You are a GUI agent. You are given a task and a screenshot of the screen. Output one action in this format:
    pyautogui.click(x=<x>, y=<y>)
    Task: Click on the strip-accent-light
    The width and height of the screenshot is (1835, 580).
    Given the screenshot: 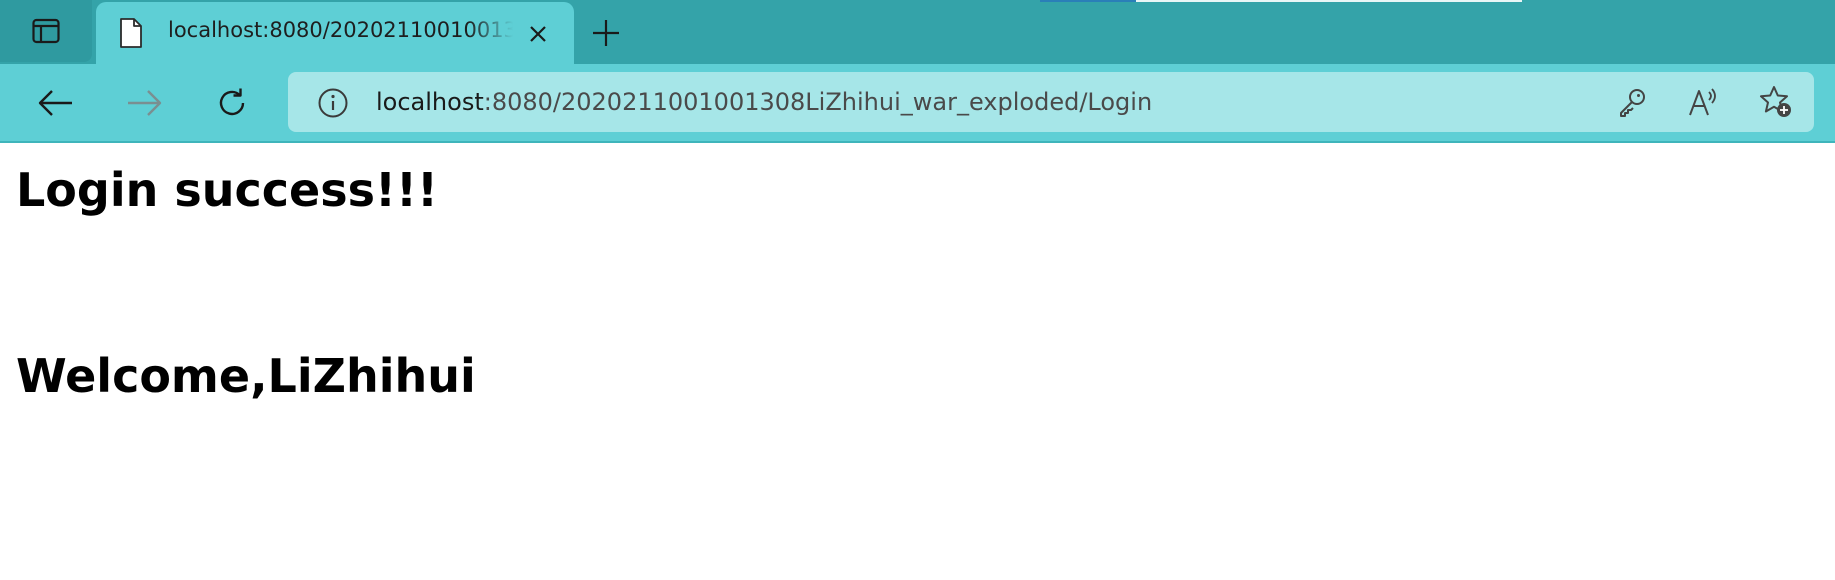 What is the action you would take?
    pyautogui.click(x=1329, y=1)
    